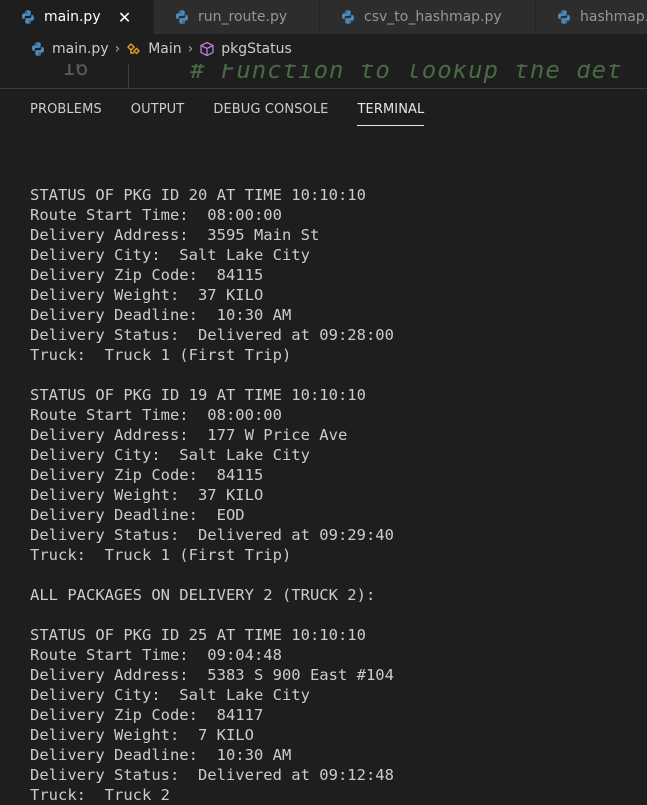 The height and width of the screenshot is (805, 647). Describe the element at coordinates (207, 49) in the screenshot. I see `method-cube-icon` at that location.